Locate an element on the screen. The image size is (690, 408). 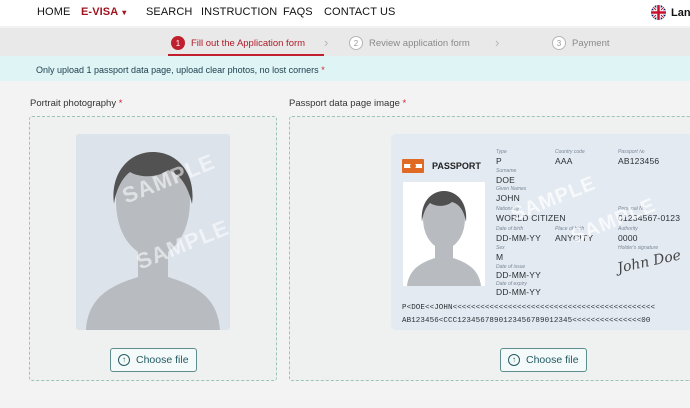
sex-value: M is located at coordinates (500, 257).